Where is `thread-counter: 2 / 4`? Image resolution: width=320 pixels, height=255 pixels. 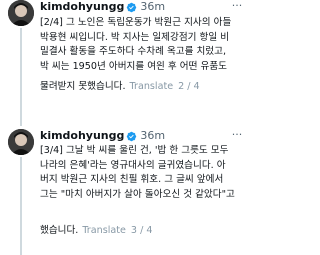 thread-counter: 2 / 4 is located at coordinates (189, 86).